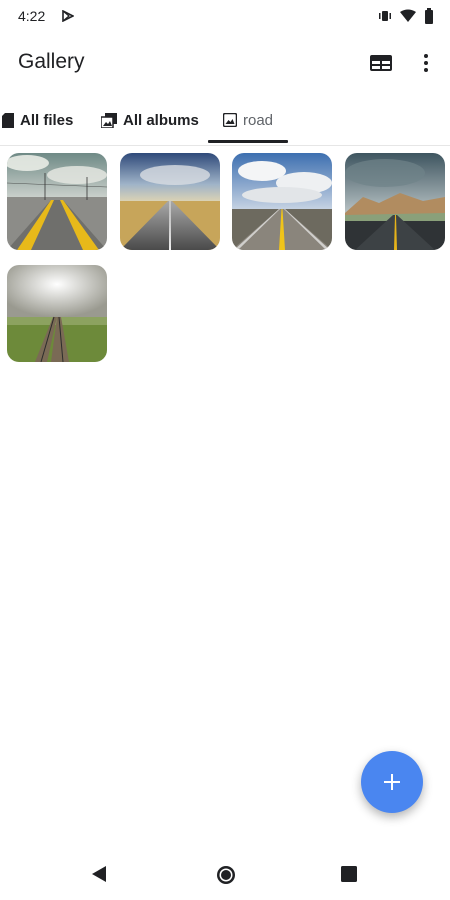 This screenshot has height=900, width=450. I want to click on navigation-bar, so click(225, 874).